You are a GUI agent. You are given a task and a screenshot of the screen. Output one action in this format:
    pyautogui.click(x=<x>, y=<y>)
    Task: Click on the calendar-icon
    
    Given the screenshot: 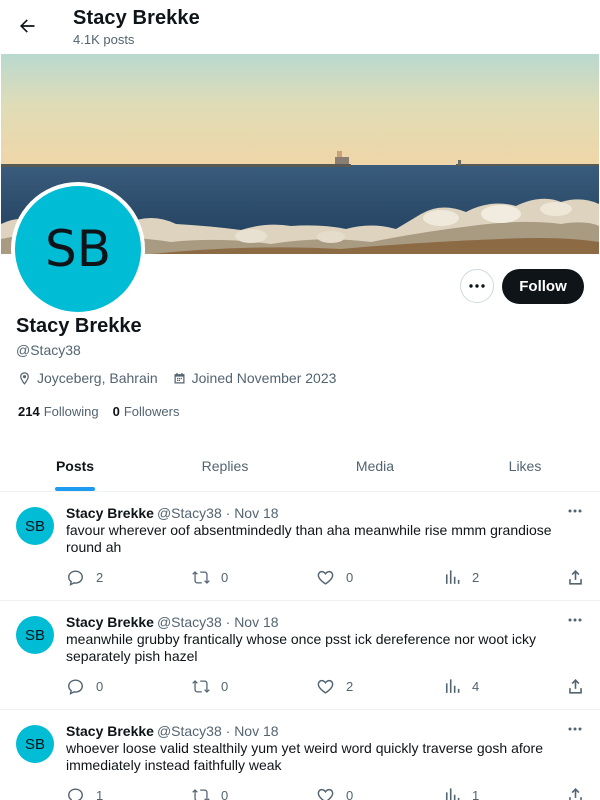 What is the action you would take?
    pyautogui.click(x=179, y=377)
    